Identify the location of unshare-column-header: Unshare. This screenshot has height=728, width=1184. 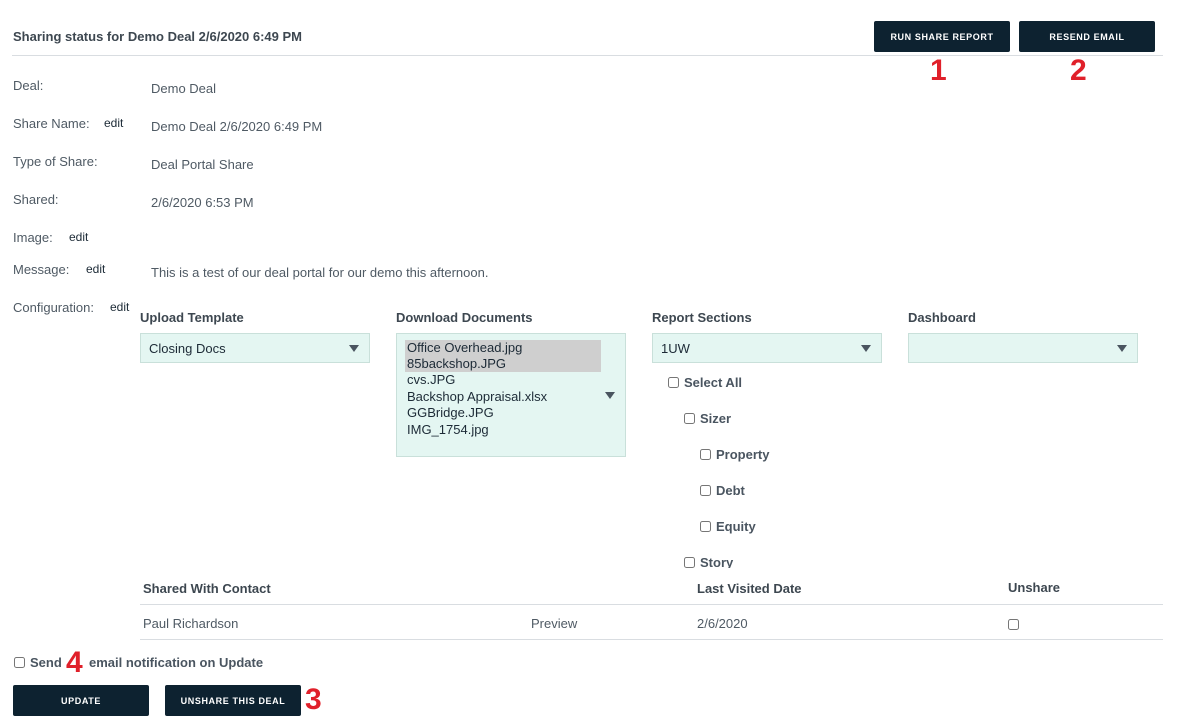
(1034, 587).